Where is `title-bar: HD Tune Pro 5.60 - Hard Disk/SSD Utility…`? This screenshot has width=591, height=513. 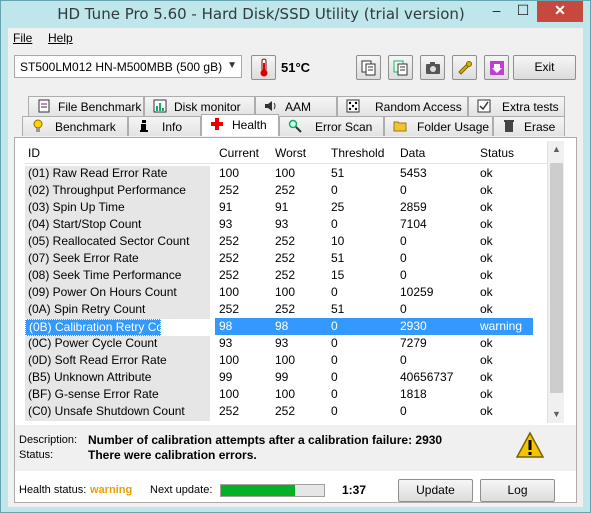 title-bar: HD Tune Pro 5.60 - Hard Disk/SSD Utility… is located at coordinates (295, 14).